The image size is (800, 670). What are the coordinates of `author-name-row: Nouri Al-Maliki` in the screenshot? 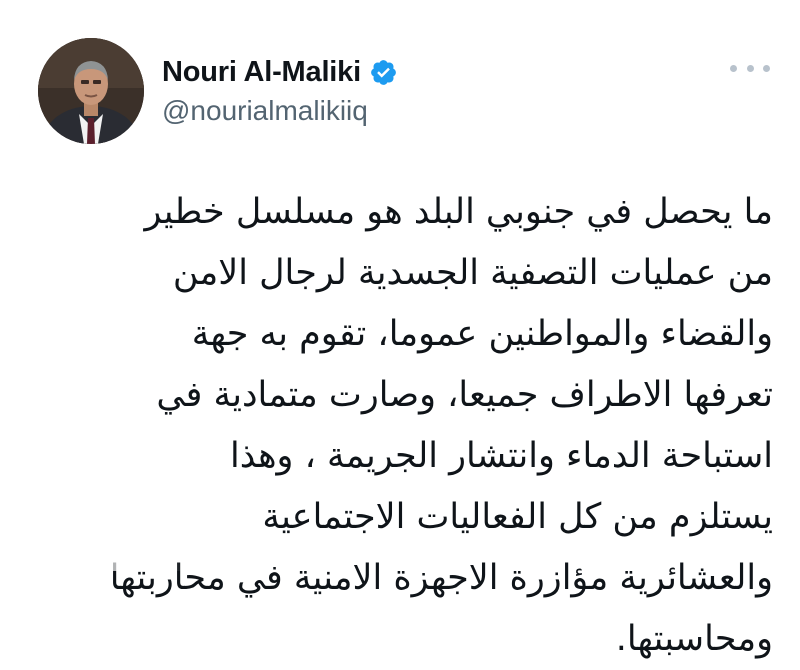 It's located at (280, 72).